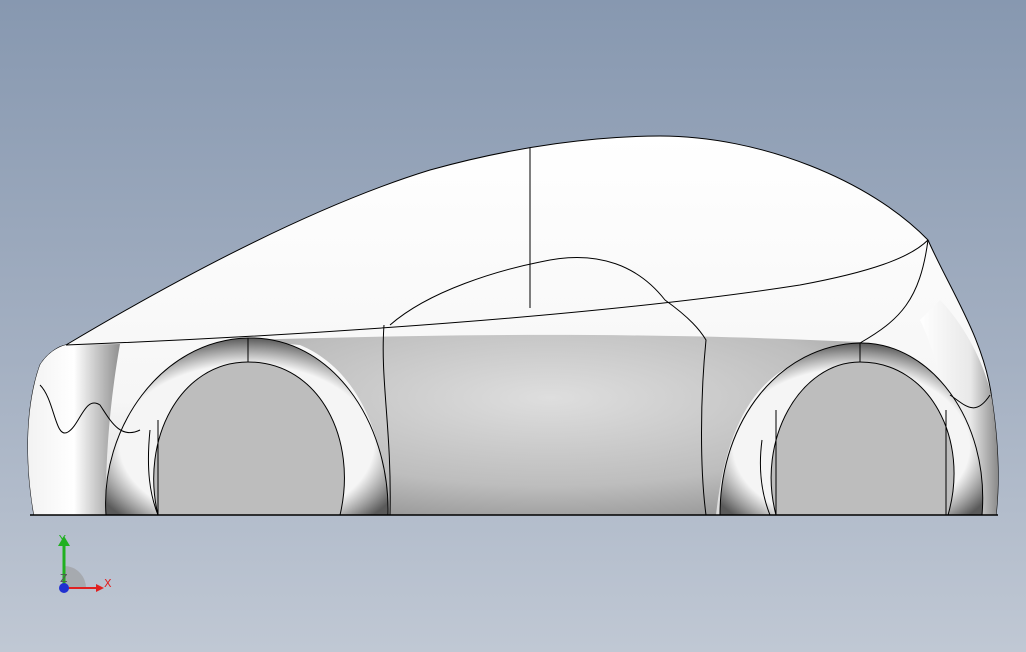 Image resolution: width=1026 pixels, height=652 pixels. Describe the element at coordinates (100, 588) in the screenshot. I see `x-arrow-head` at that location.